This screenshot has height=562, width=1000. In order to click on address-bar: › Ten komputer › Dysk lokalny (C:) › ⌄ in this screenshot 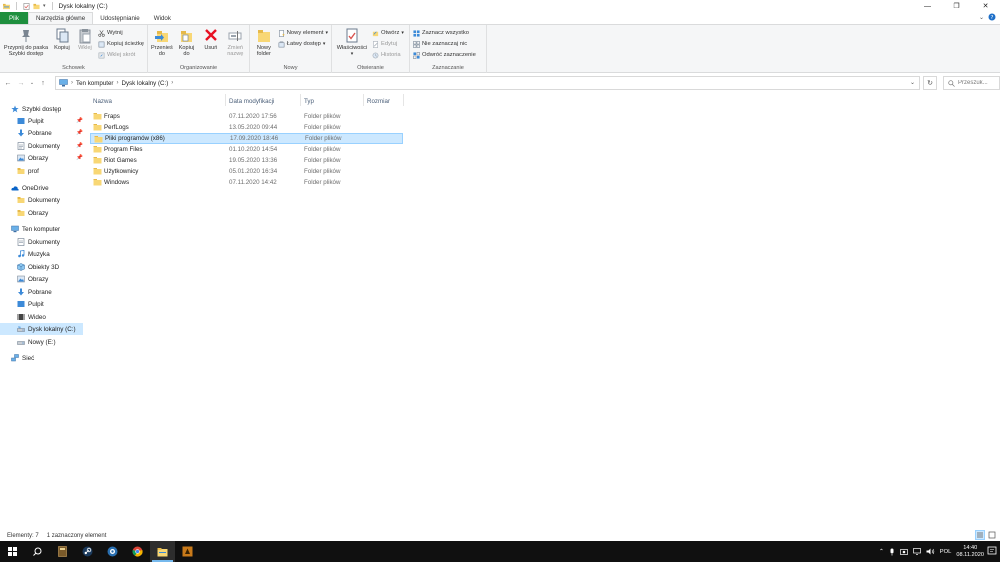, I will do `click(487, 83)`.